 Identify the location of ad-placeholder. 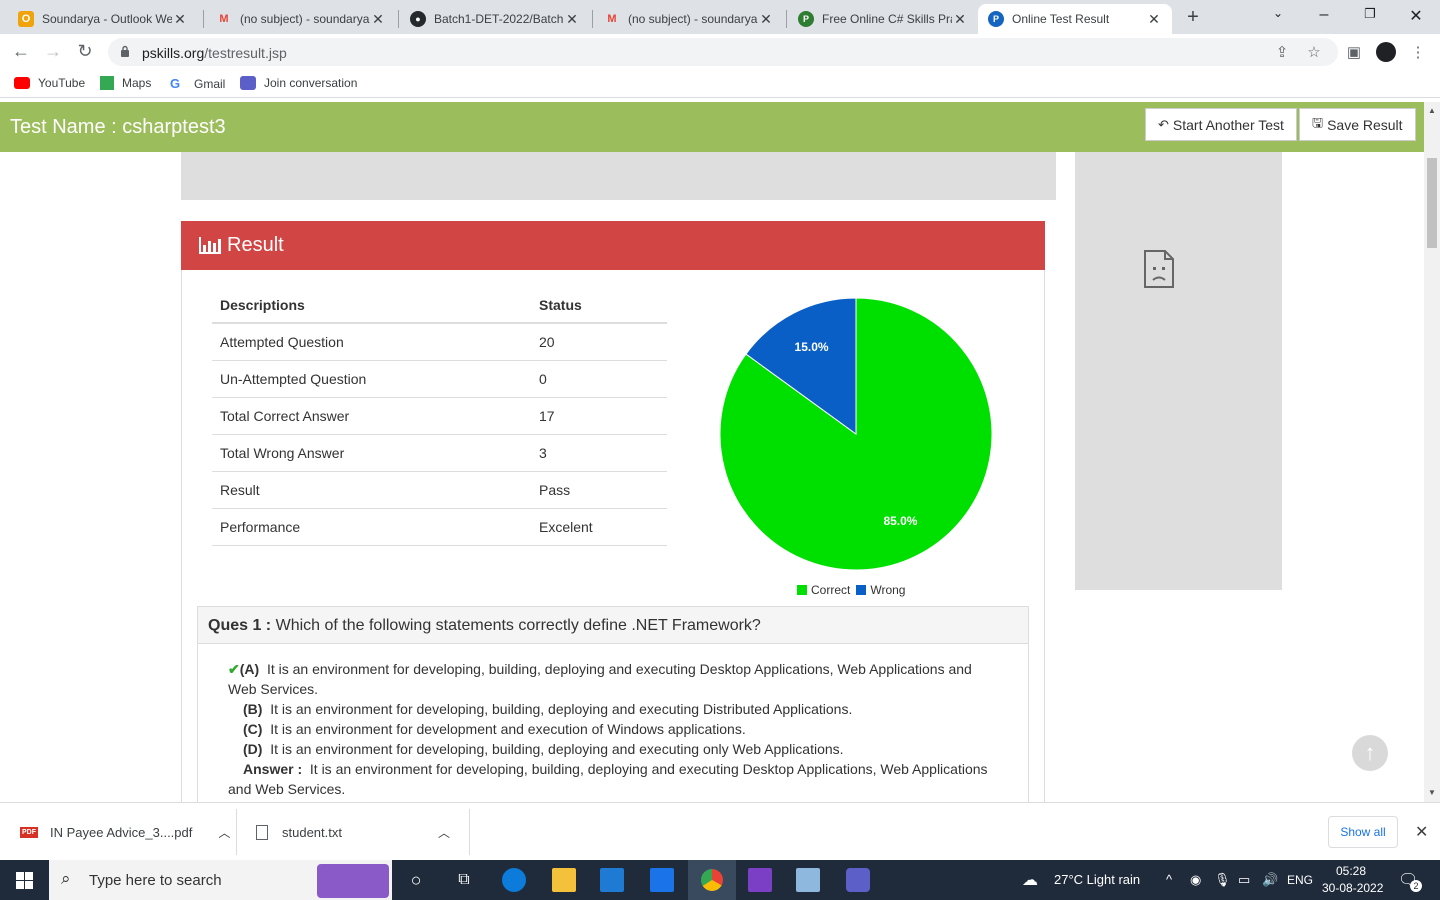
(618, 176).